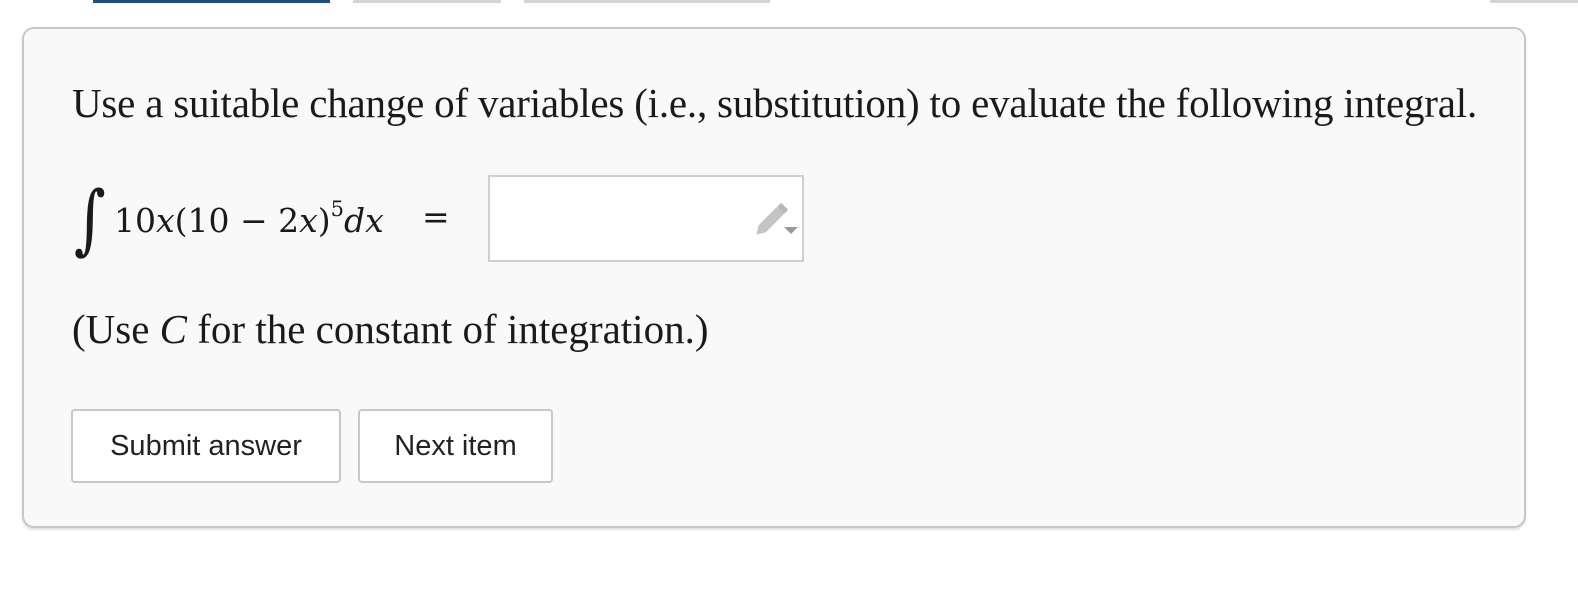 This screenshot has width=1578, height=598. Describe the element at coordinates (211, 1) in the screenshot. I see `top-tab-active` at that location.